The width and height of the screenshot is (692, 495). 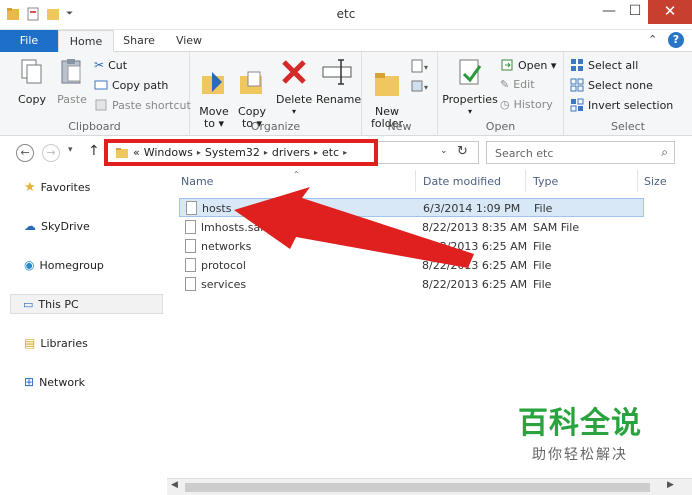 What do you see at coordinates (275, 126) in the screenshot?
I see `organize-group-label: Organize` at bounding box center [275, 126].